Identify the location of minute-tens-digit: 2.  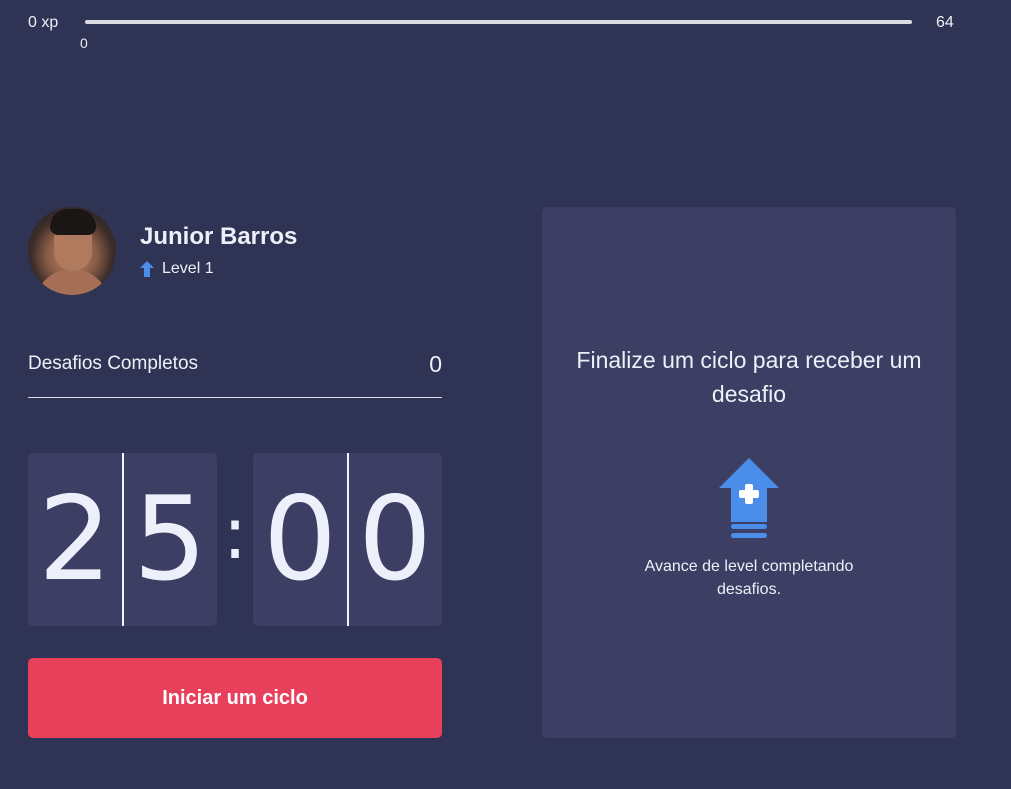
(75, 539).